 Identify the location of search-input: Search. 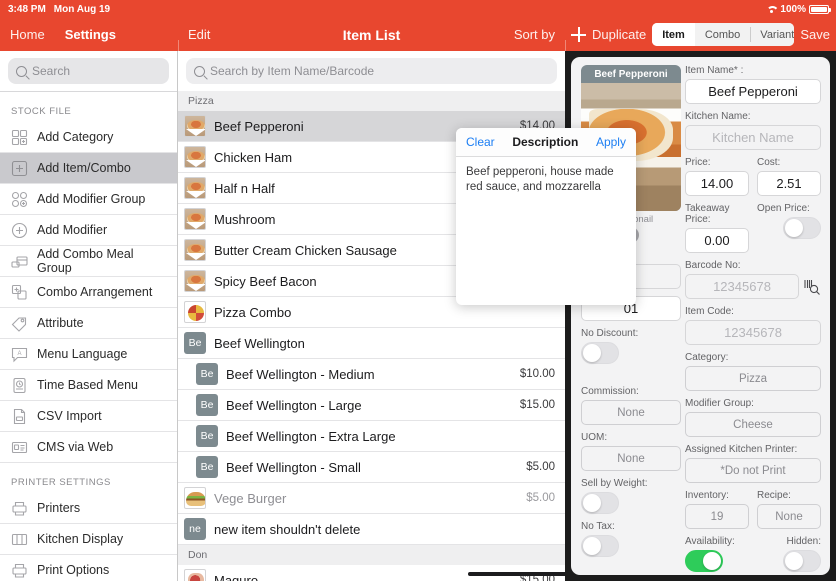
(88, 71).